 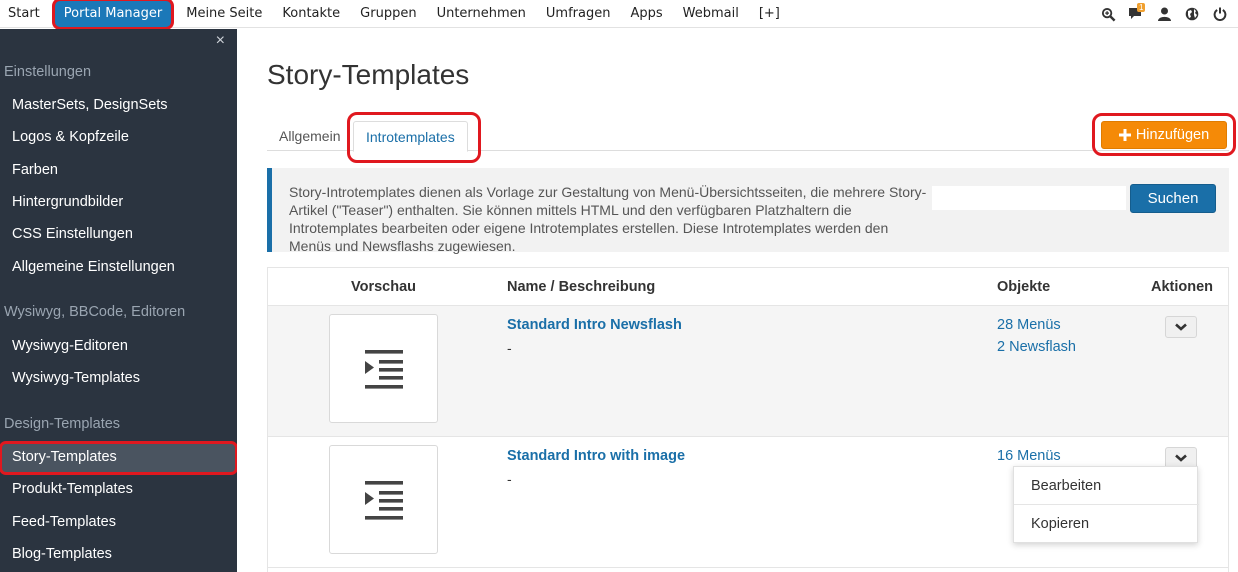 I want to click on menu-item-kopieren: Kopieren, so click(x=1106, y=524).